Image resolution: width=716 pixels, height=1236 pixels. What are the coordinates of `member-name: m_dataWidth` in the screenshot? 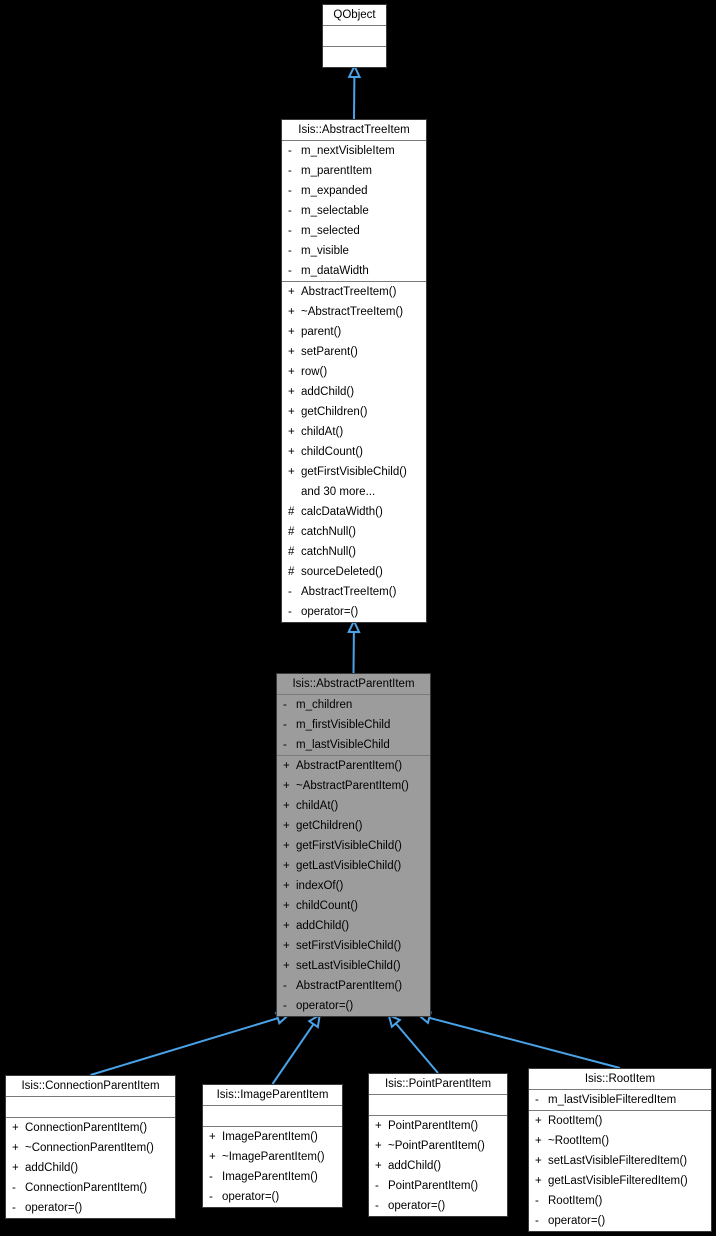 It's located at (335, 271).